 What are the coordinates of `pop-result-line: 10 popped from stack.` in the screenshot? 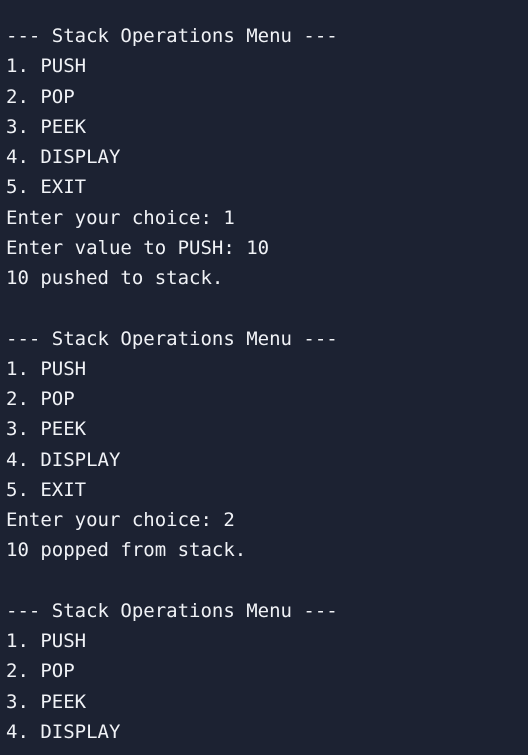 It's located at (126, 550).